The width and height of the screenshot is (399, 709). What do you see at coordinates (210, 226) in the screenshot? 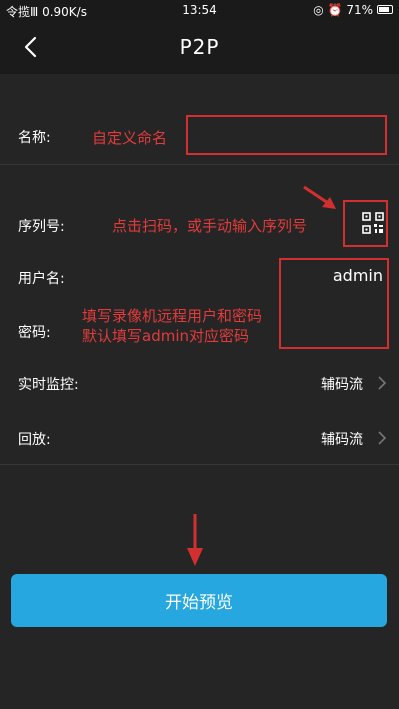
I see `serial-hint: 点击扫码，或手动输入序列号` at bounding box center [210, 226].